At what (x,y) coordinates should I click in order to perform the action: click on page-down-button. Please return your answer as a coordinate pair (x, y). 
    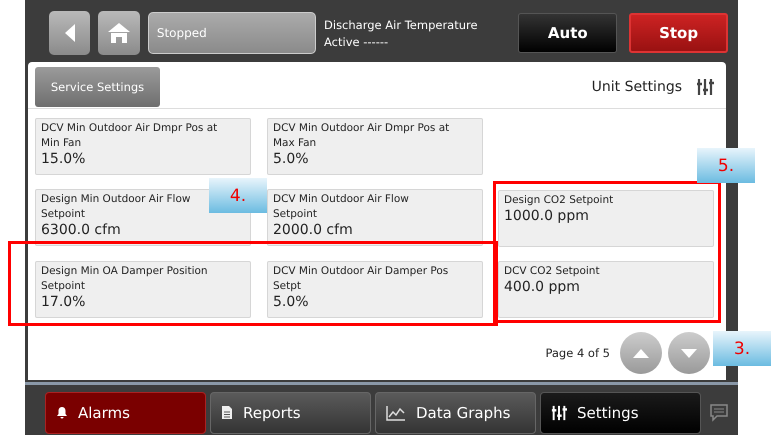
    Looking at the image, I should click on (689, 353).